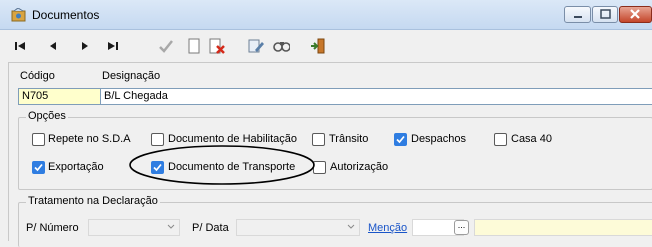 This screenshot has height=247, width=652. What do you see at coordinates (113, 46) in the screenshot?
I see `last-record-icon` at bounding box center [113, 46].